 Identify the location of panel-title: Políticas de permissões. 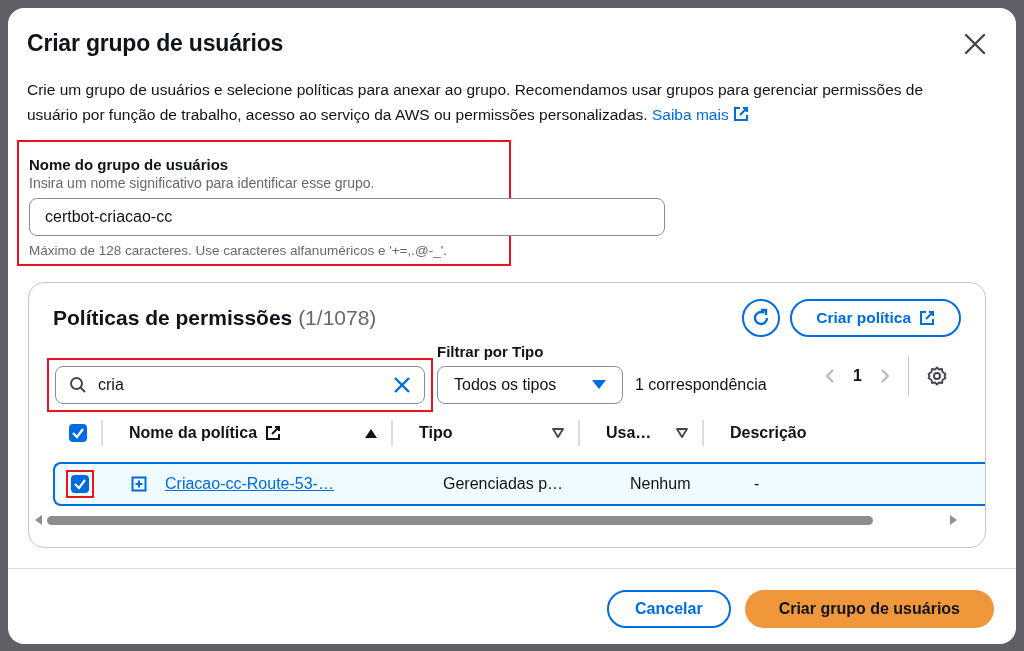
(173, 317).